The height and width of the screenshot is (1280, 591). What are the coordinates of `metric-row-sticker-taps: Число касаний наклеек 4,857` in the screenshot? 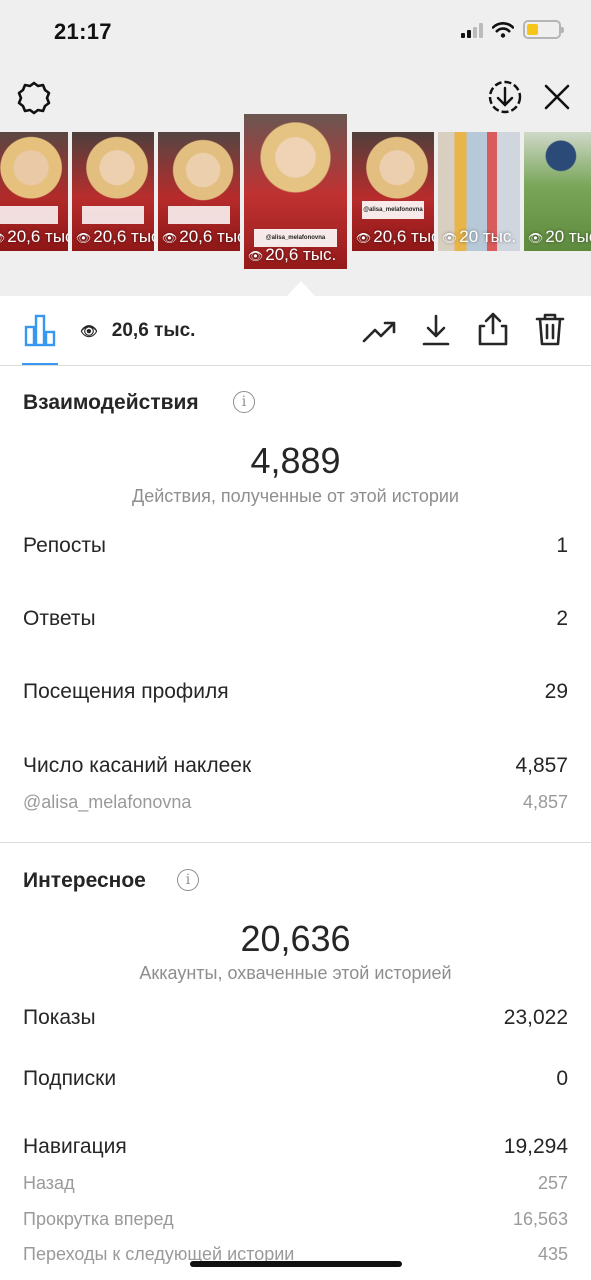 It's located at (295, 765).